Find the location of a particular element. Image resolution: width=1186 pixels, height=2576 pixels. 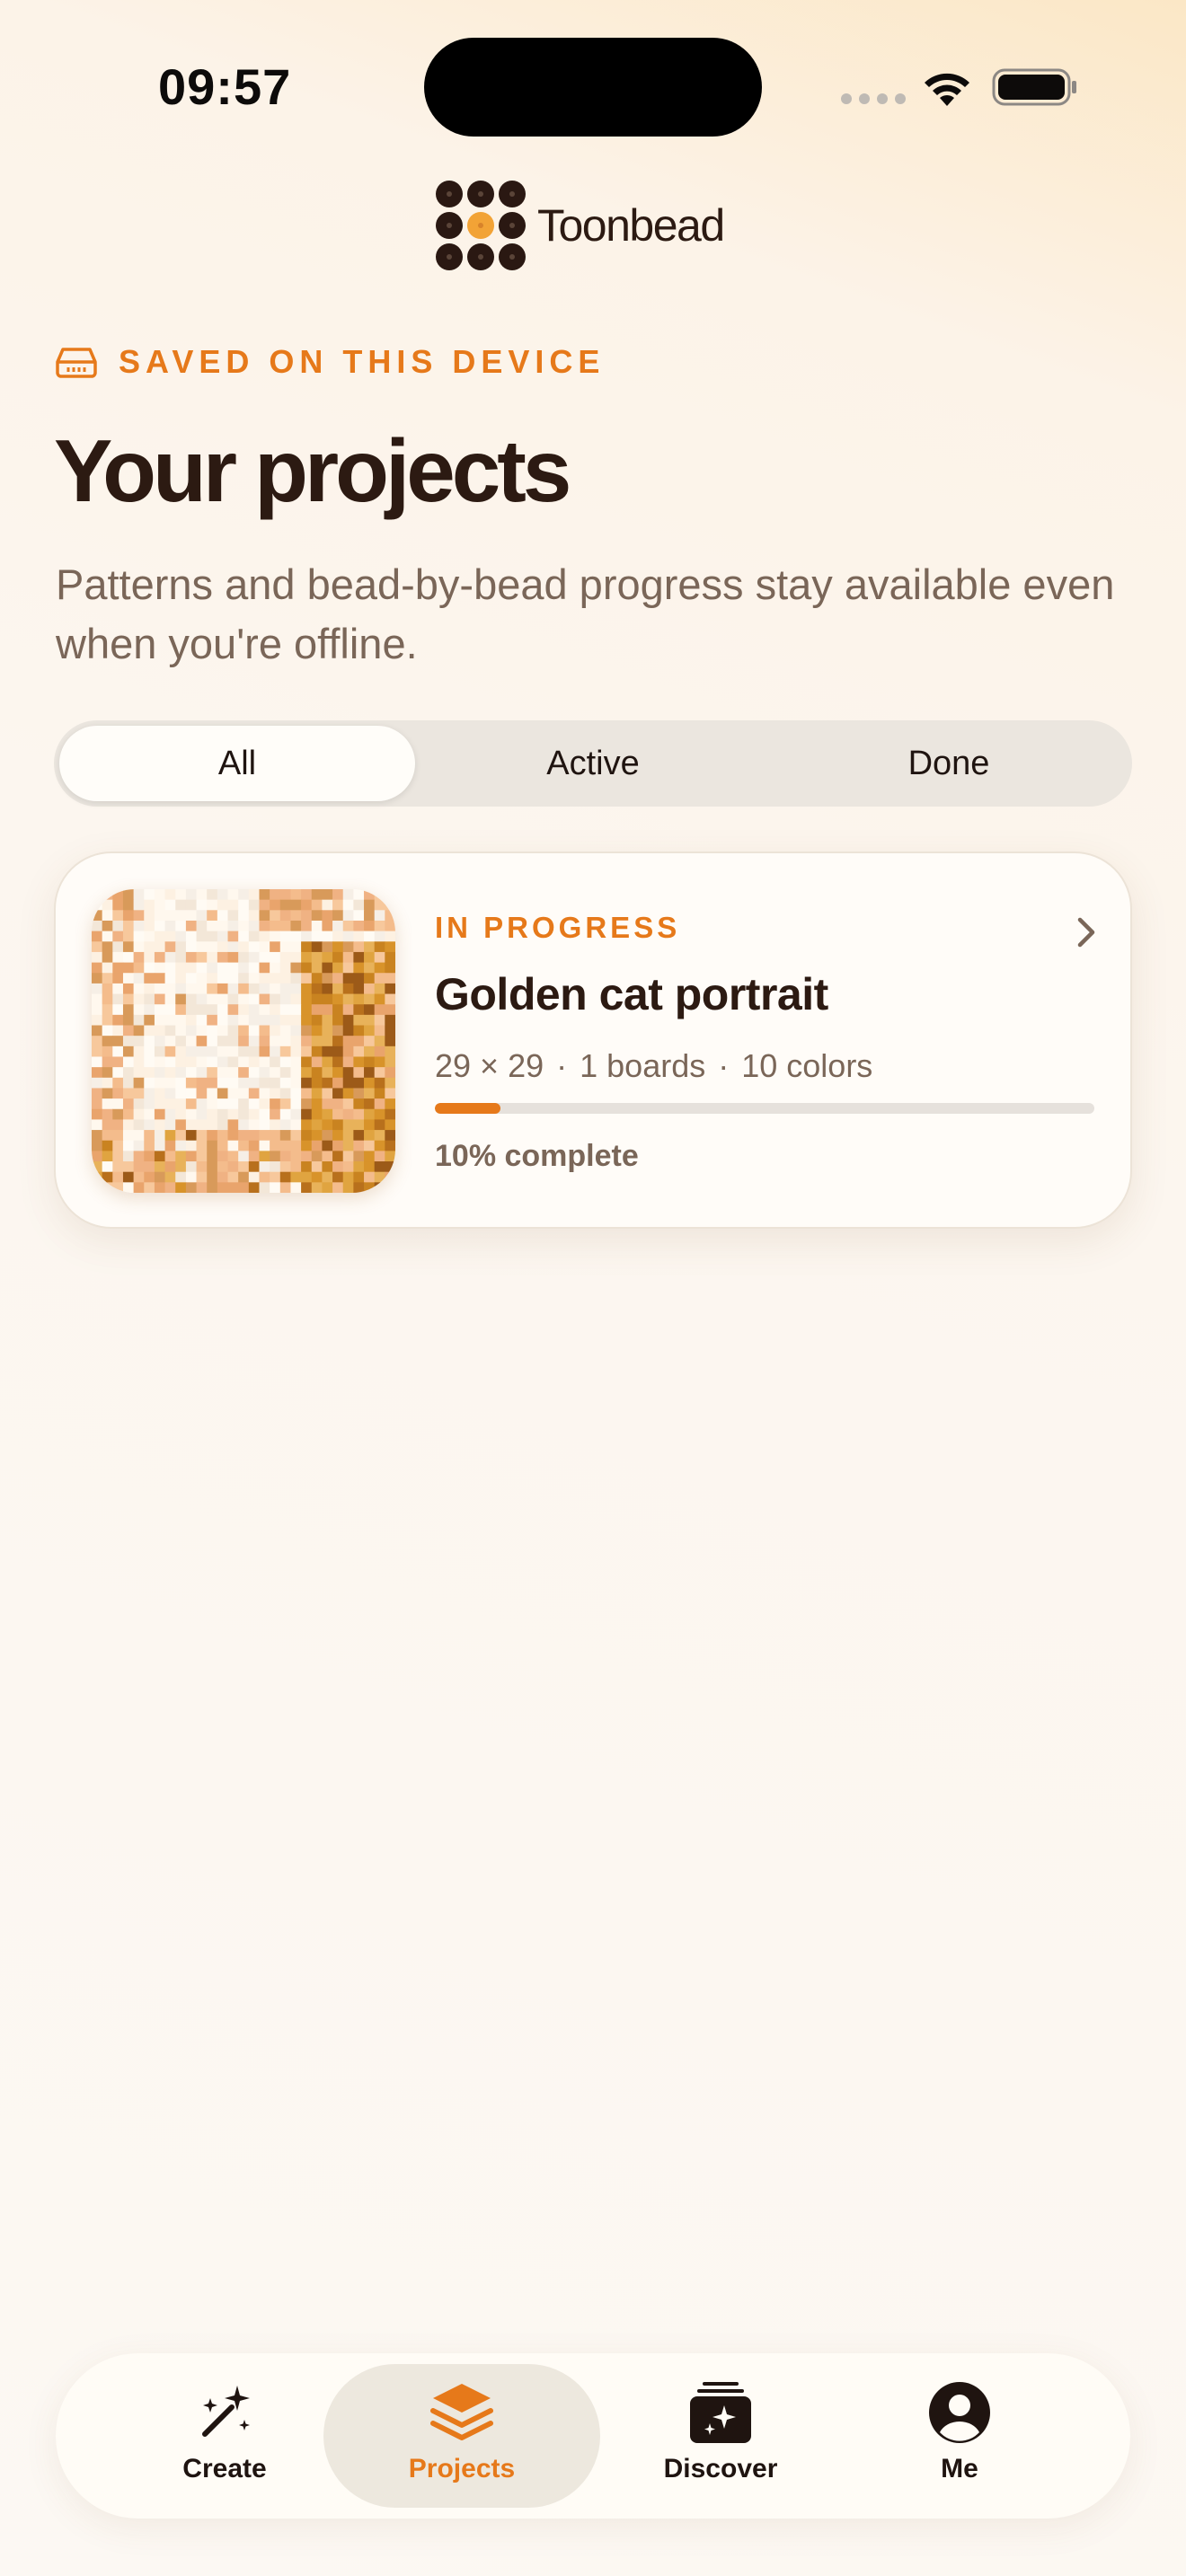

filter-done: Done is located at coordinates (949, 763).